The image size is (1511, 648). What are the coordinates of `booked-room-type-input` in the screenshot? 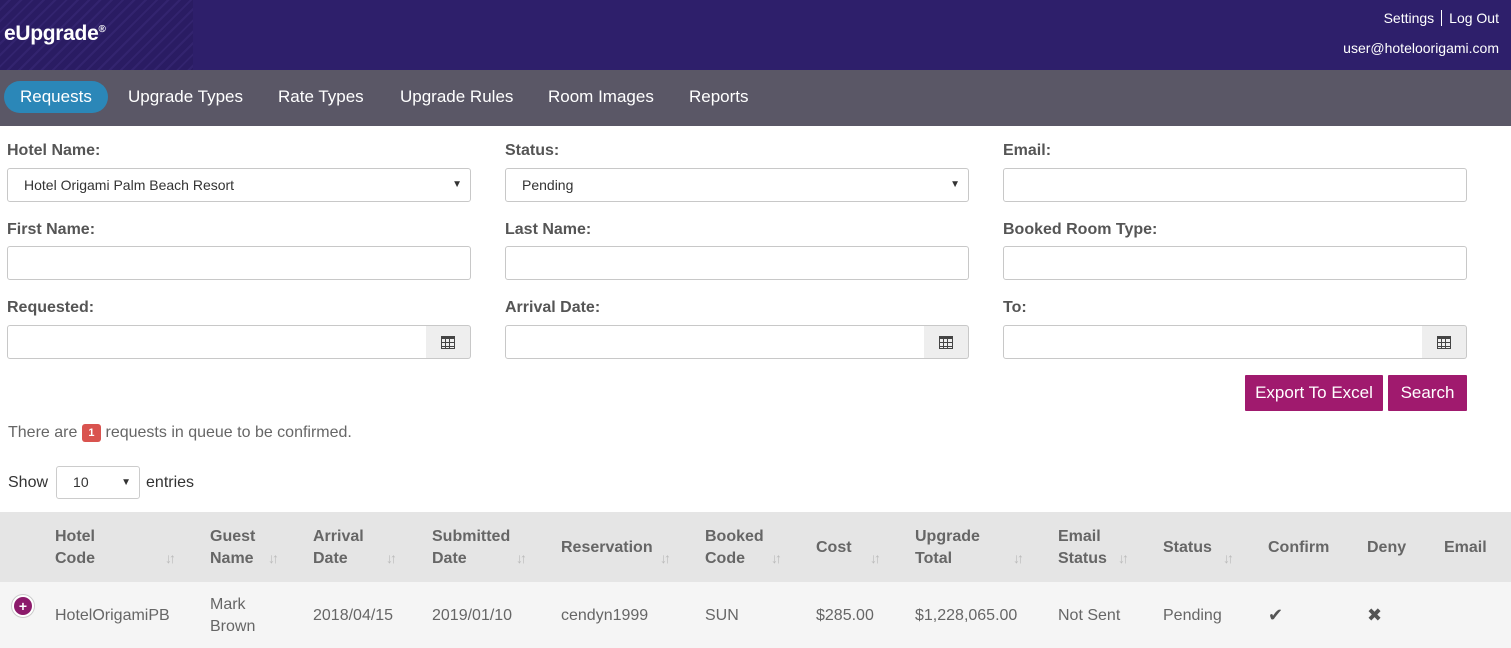 It's located at (1235, 263).